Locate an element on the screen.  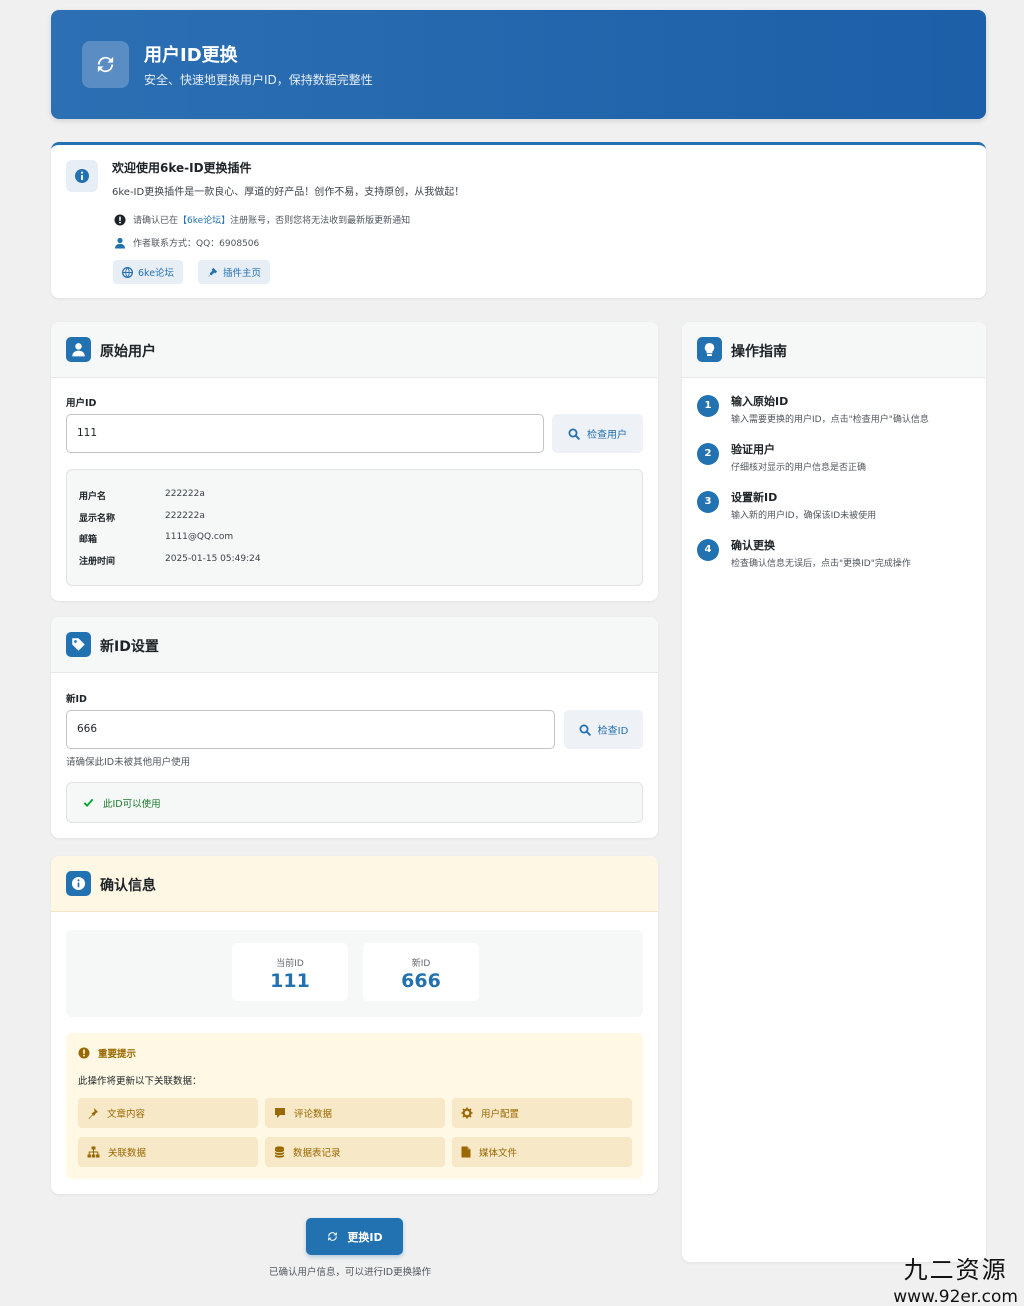
step-title: 设置新ID is located at coordinates (754, 497).